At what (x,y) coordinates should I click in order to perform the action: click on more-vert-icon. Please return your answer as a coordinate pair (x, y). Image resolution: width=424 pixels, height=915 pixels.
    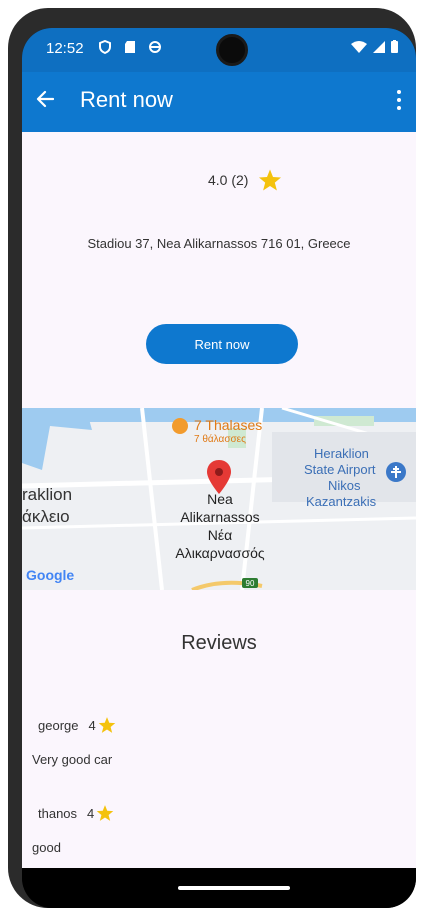
    Looking at the image, I should click on (398, 102).